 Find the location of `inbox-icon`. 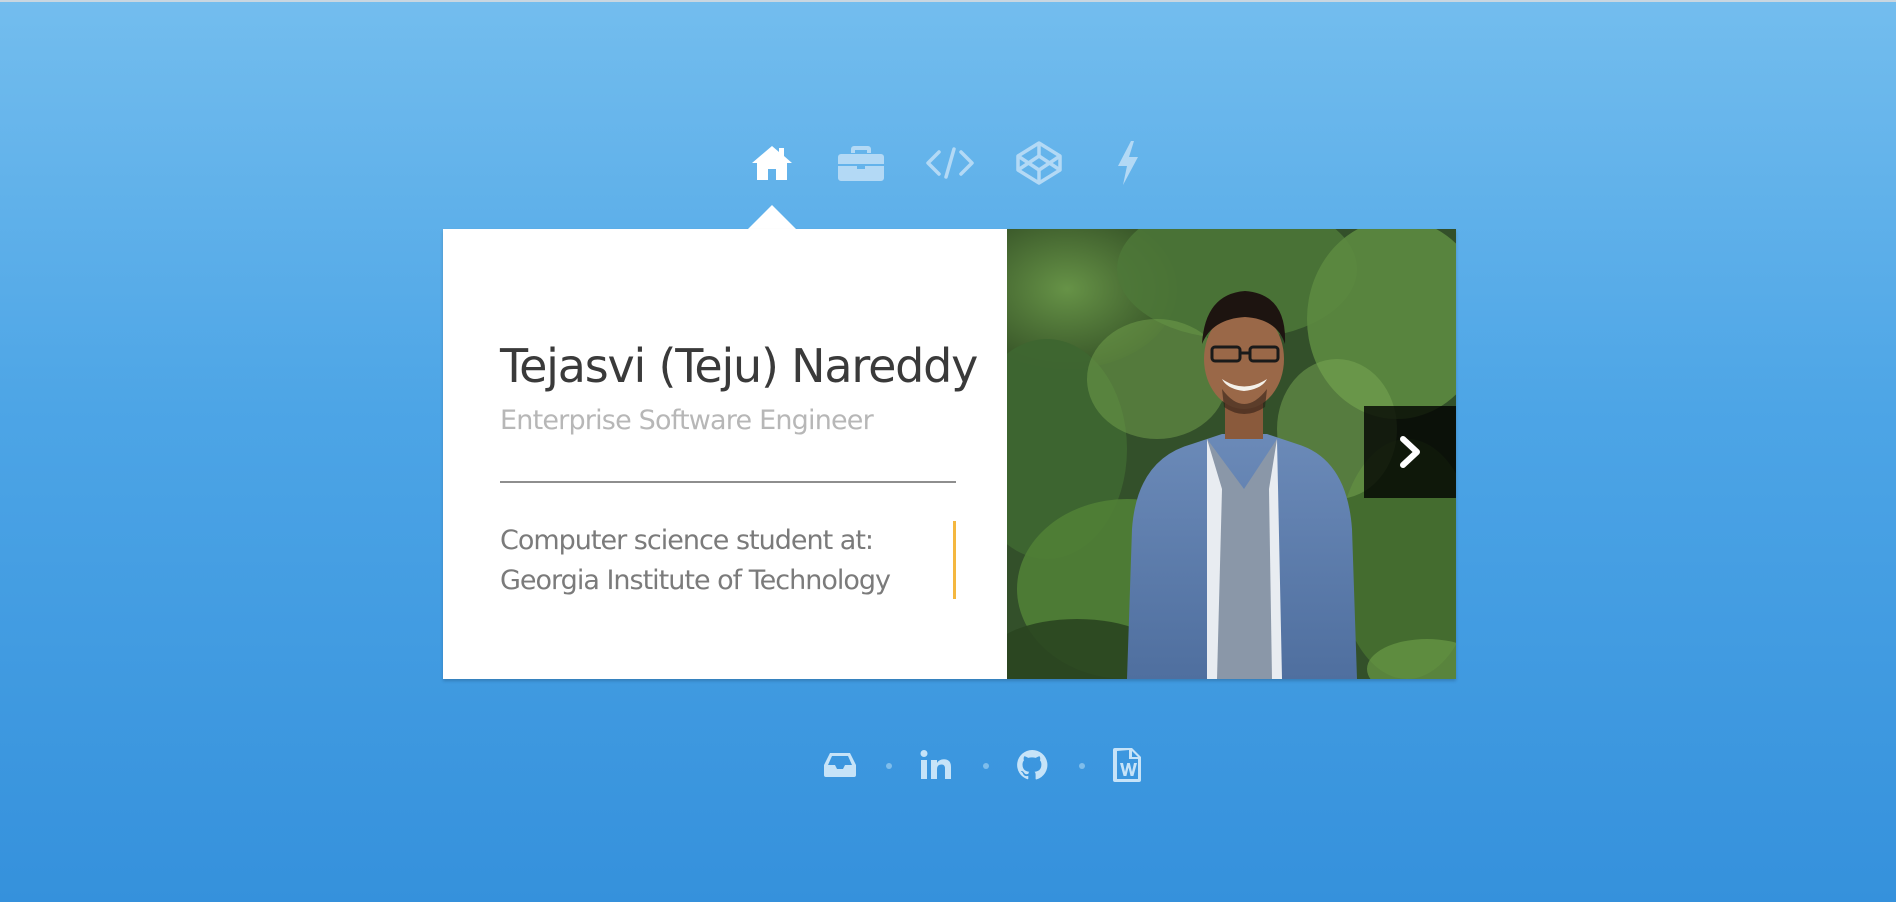

inbox-icon is located at coordinates (840, 765).